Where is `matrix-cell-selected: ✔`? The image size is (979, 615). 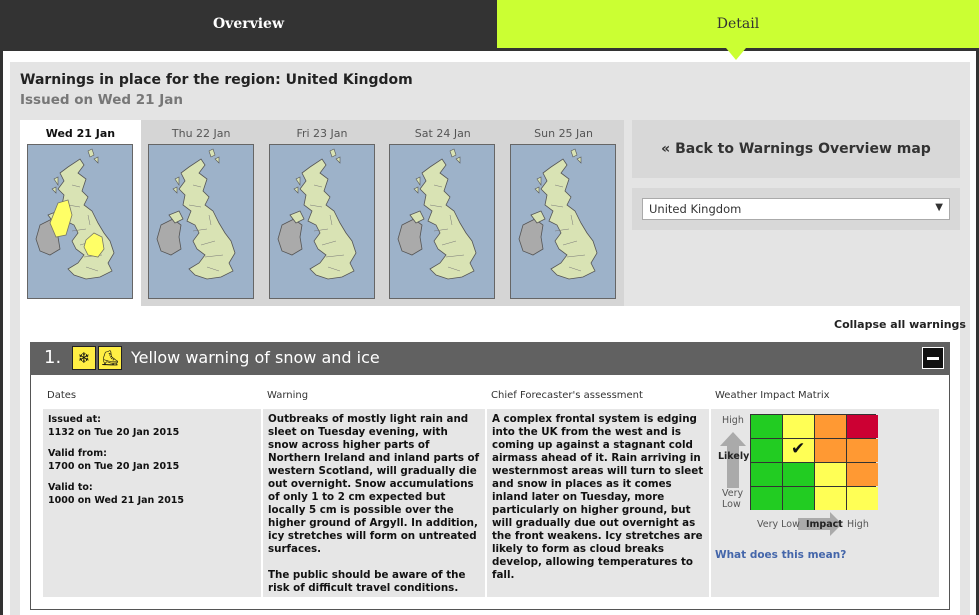
matrix-cell-selected: ✔ is located at coordinates (798, 450).